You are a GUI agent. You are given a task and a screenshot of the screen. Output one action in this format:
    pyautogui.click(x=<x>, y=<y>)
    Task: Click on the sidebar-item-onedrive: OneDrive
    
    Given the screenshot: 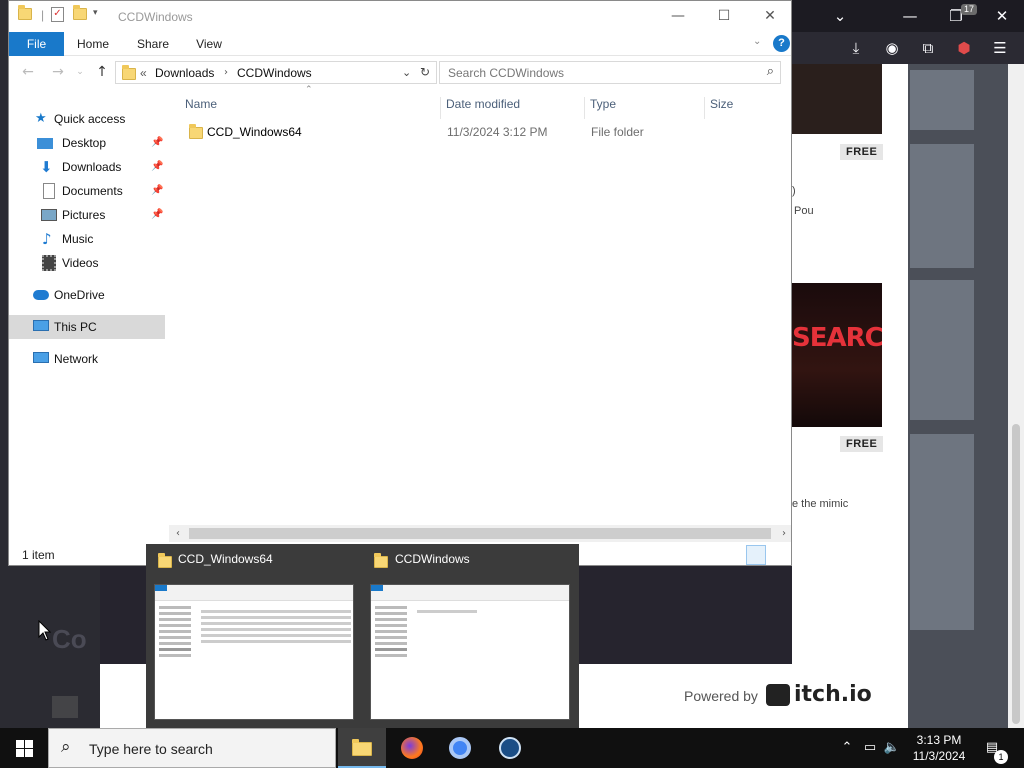 What is the action you would take?
    pyautogui.click(x=87, y=295)
    